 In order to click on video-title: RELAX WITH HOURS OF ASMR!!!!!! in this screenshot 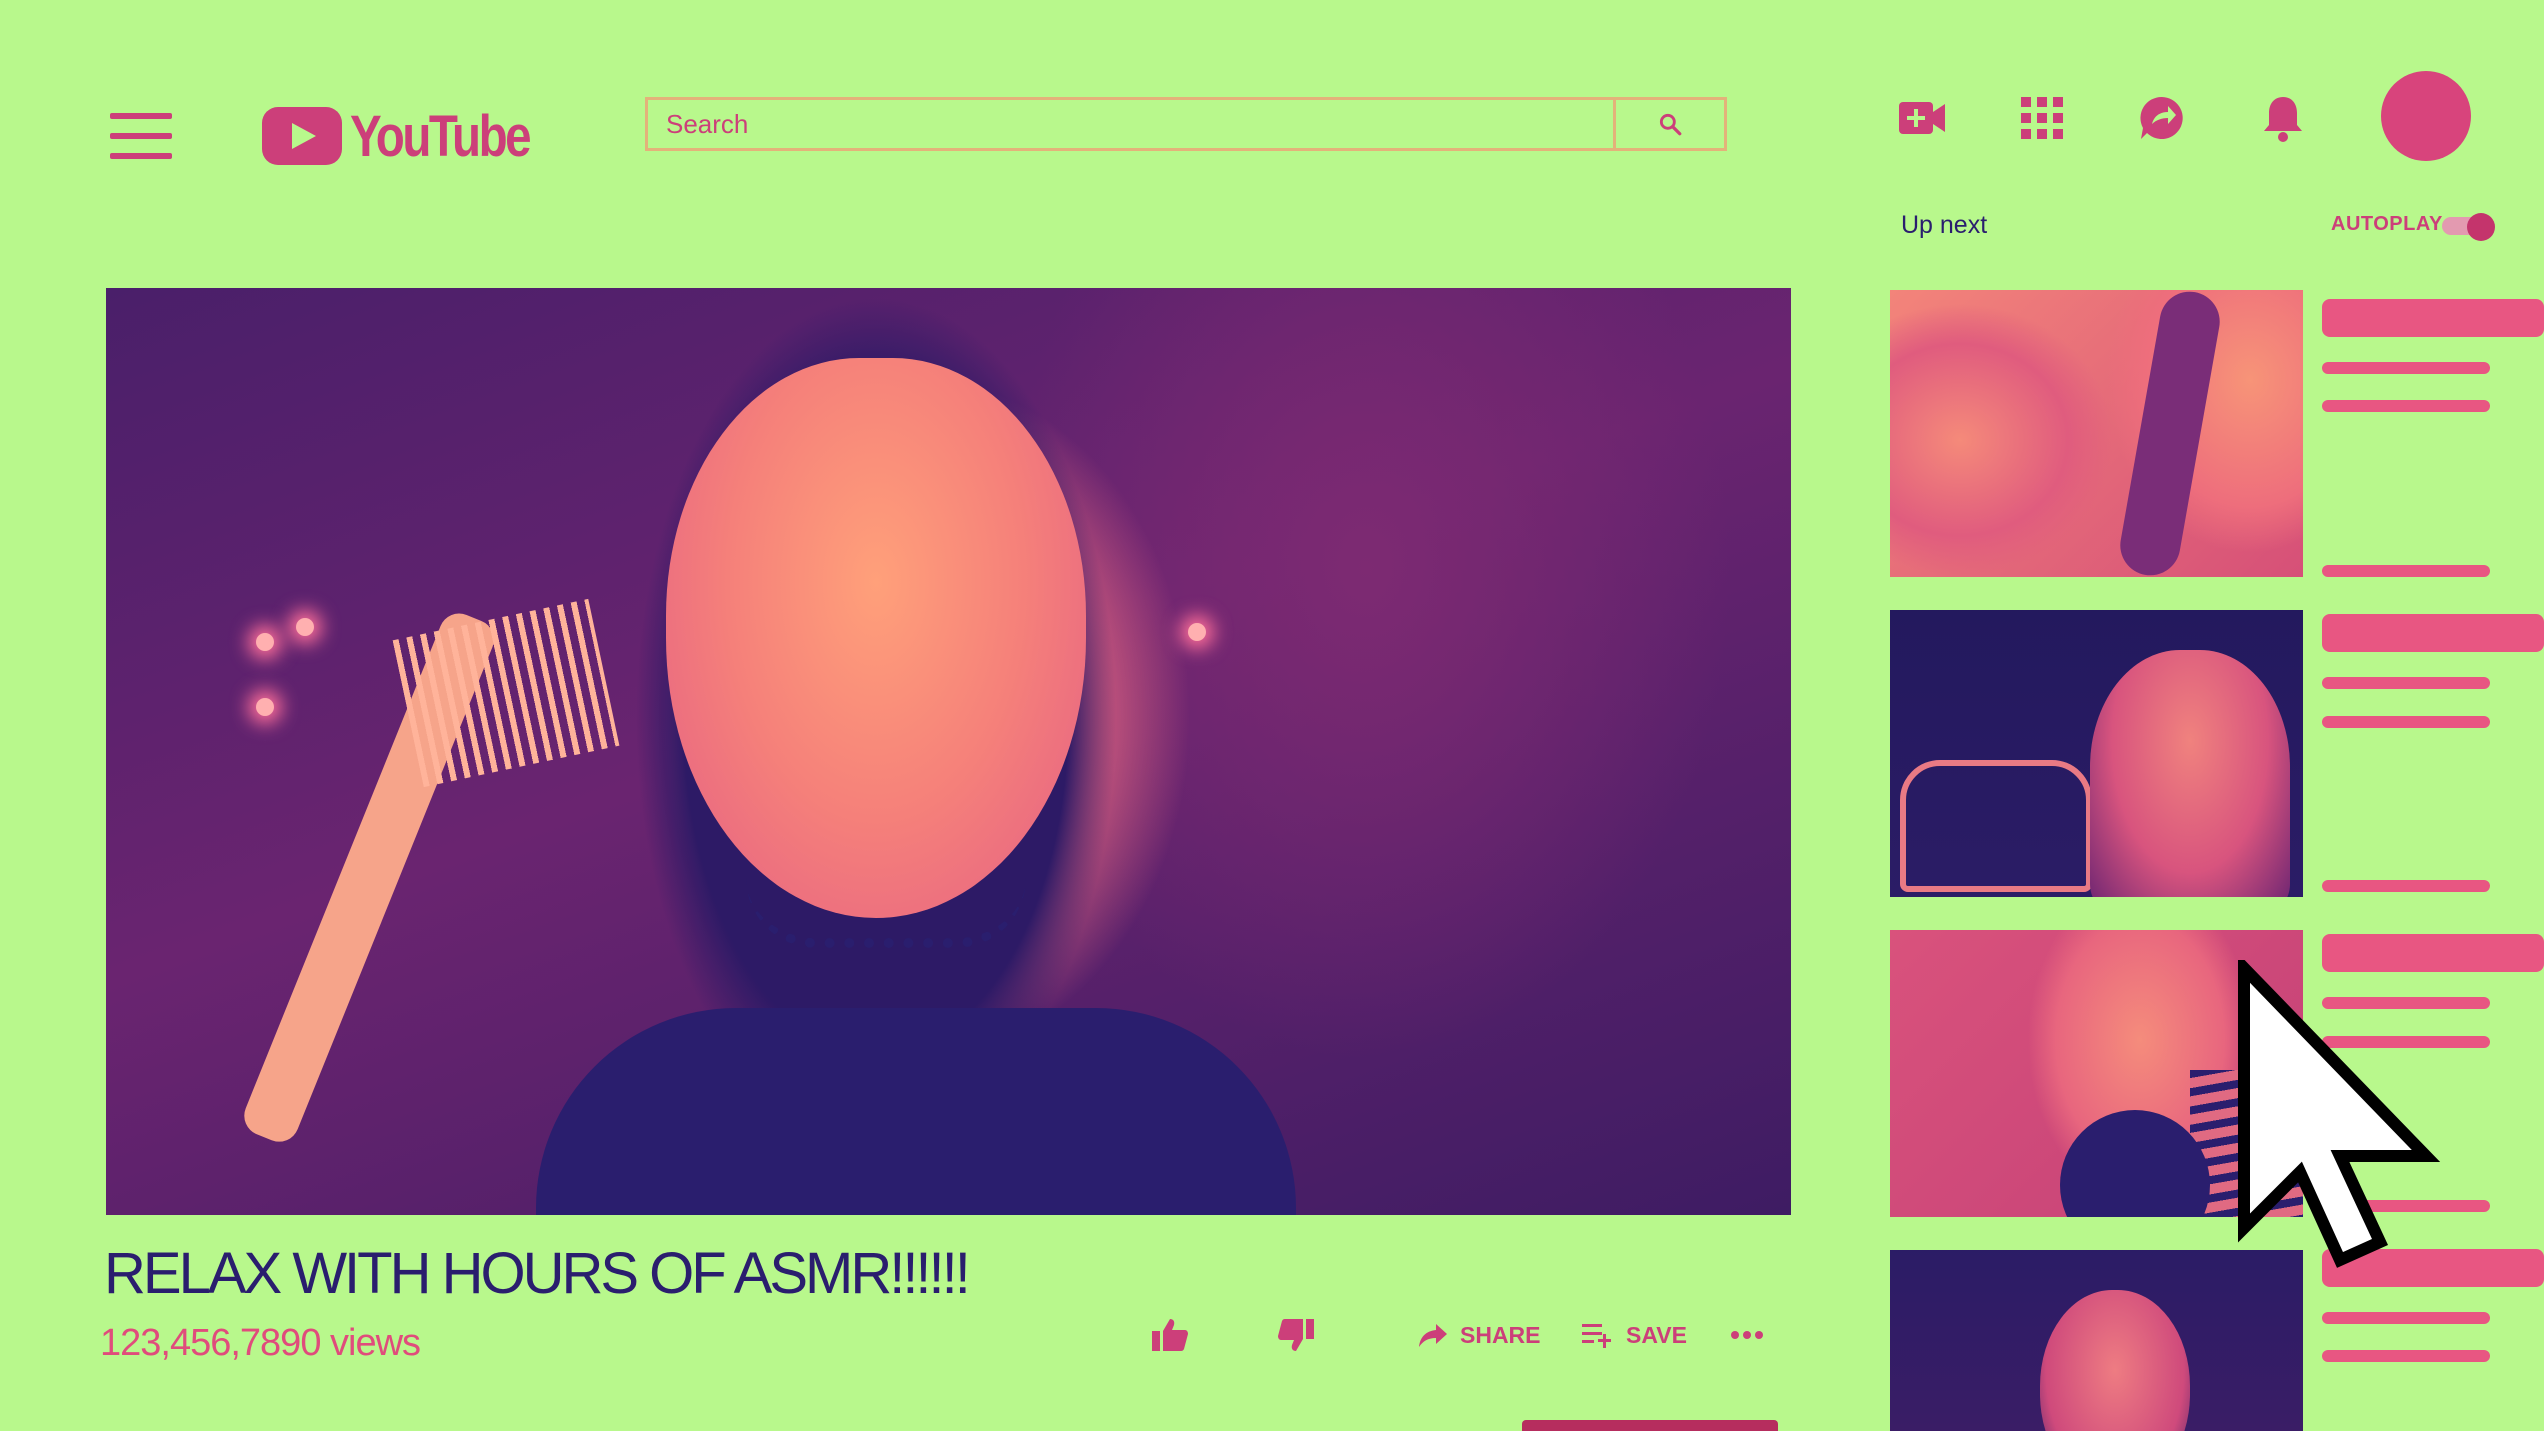, I will do `click(537, 1273)`.